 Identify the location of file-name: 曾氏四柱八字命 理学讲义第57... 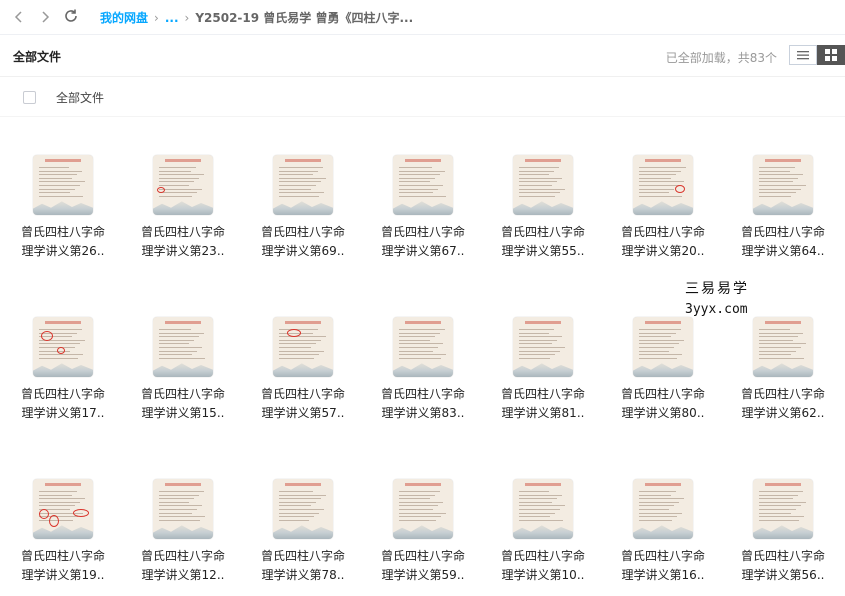
(303, 404).